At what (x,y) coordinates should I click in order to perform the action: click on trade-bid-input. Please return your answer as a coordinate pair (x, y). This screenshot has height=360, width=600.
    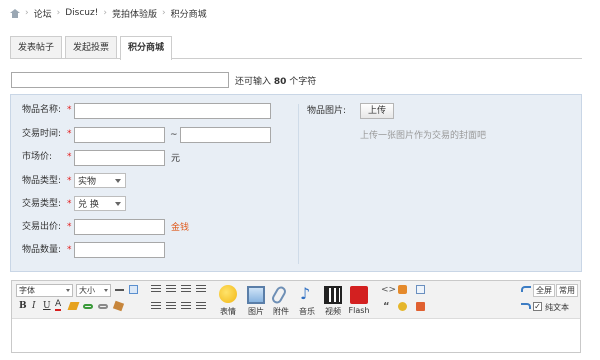
    Looking at the image, I should click on (119, 227).